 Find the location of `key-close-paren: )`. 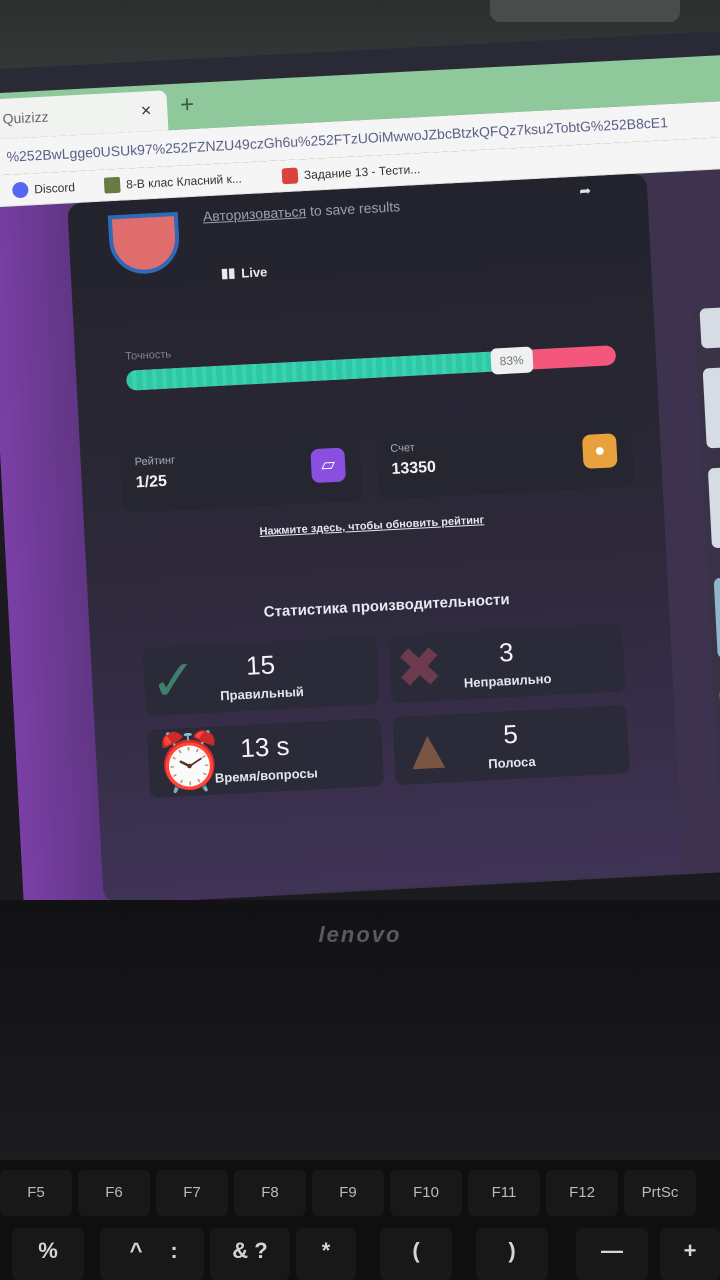

key-close-paren: ) is located at coordinates (512, 1254).